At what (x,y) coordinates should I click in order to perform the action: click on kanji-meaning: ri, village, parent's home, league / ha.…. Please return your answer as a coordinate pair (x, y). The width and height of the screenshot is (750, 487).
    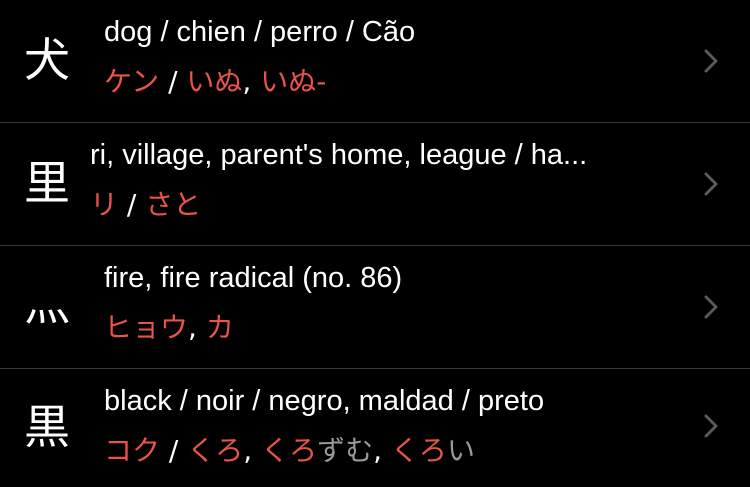
    Looking at the image, I should click on (339, 155).